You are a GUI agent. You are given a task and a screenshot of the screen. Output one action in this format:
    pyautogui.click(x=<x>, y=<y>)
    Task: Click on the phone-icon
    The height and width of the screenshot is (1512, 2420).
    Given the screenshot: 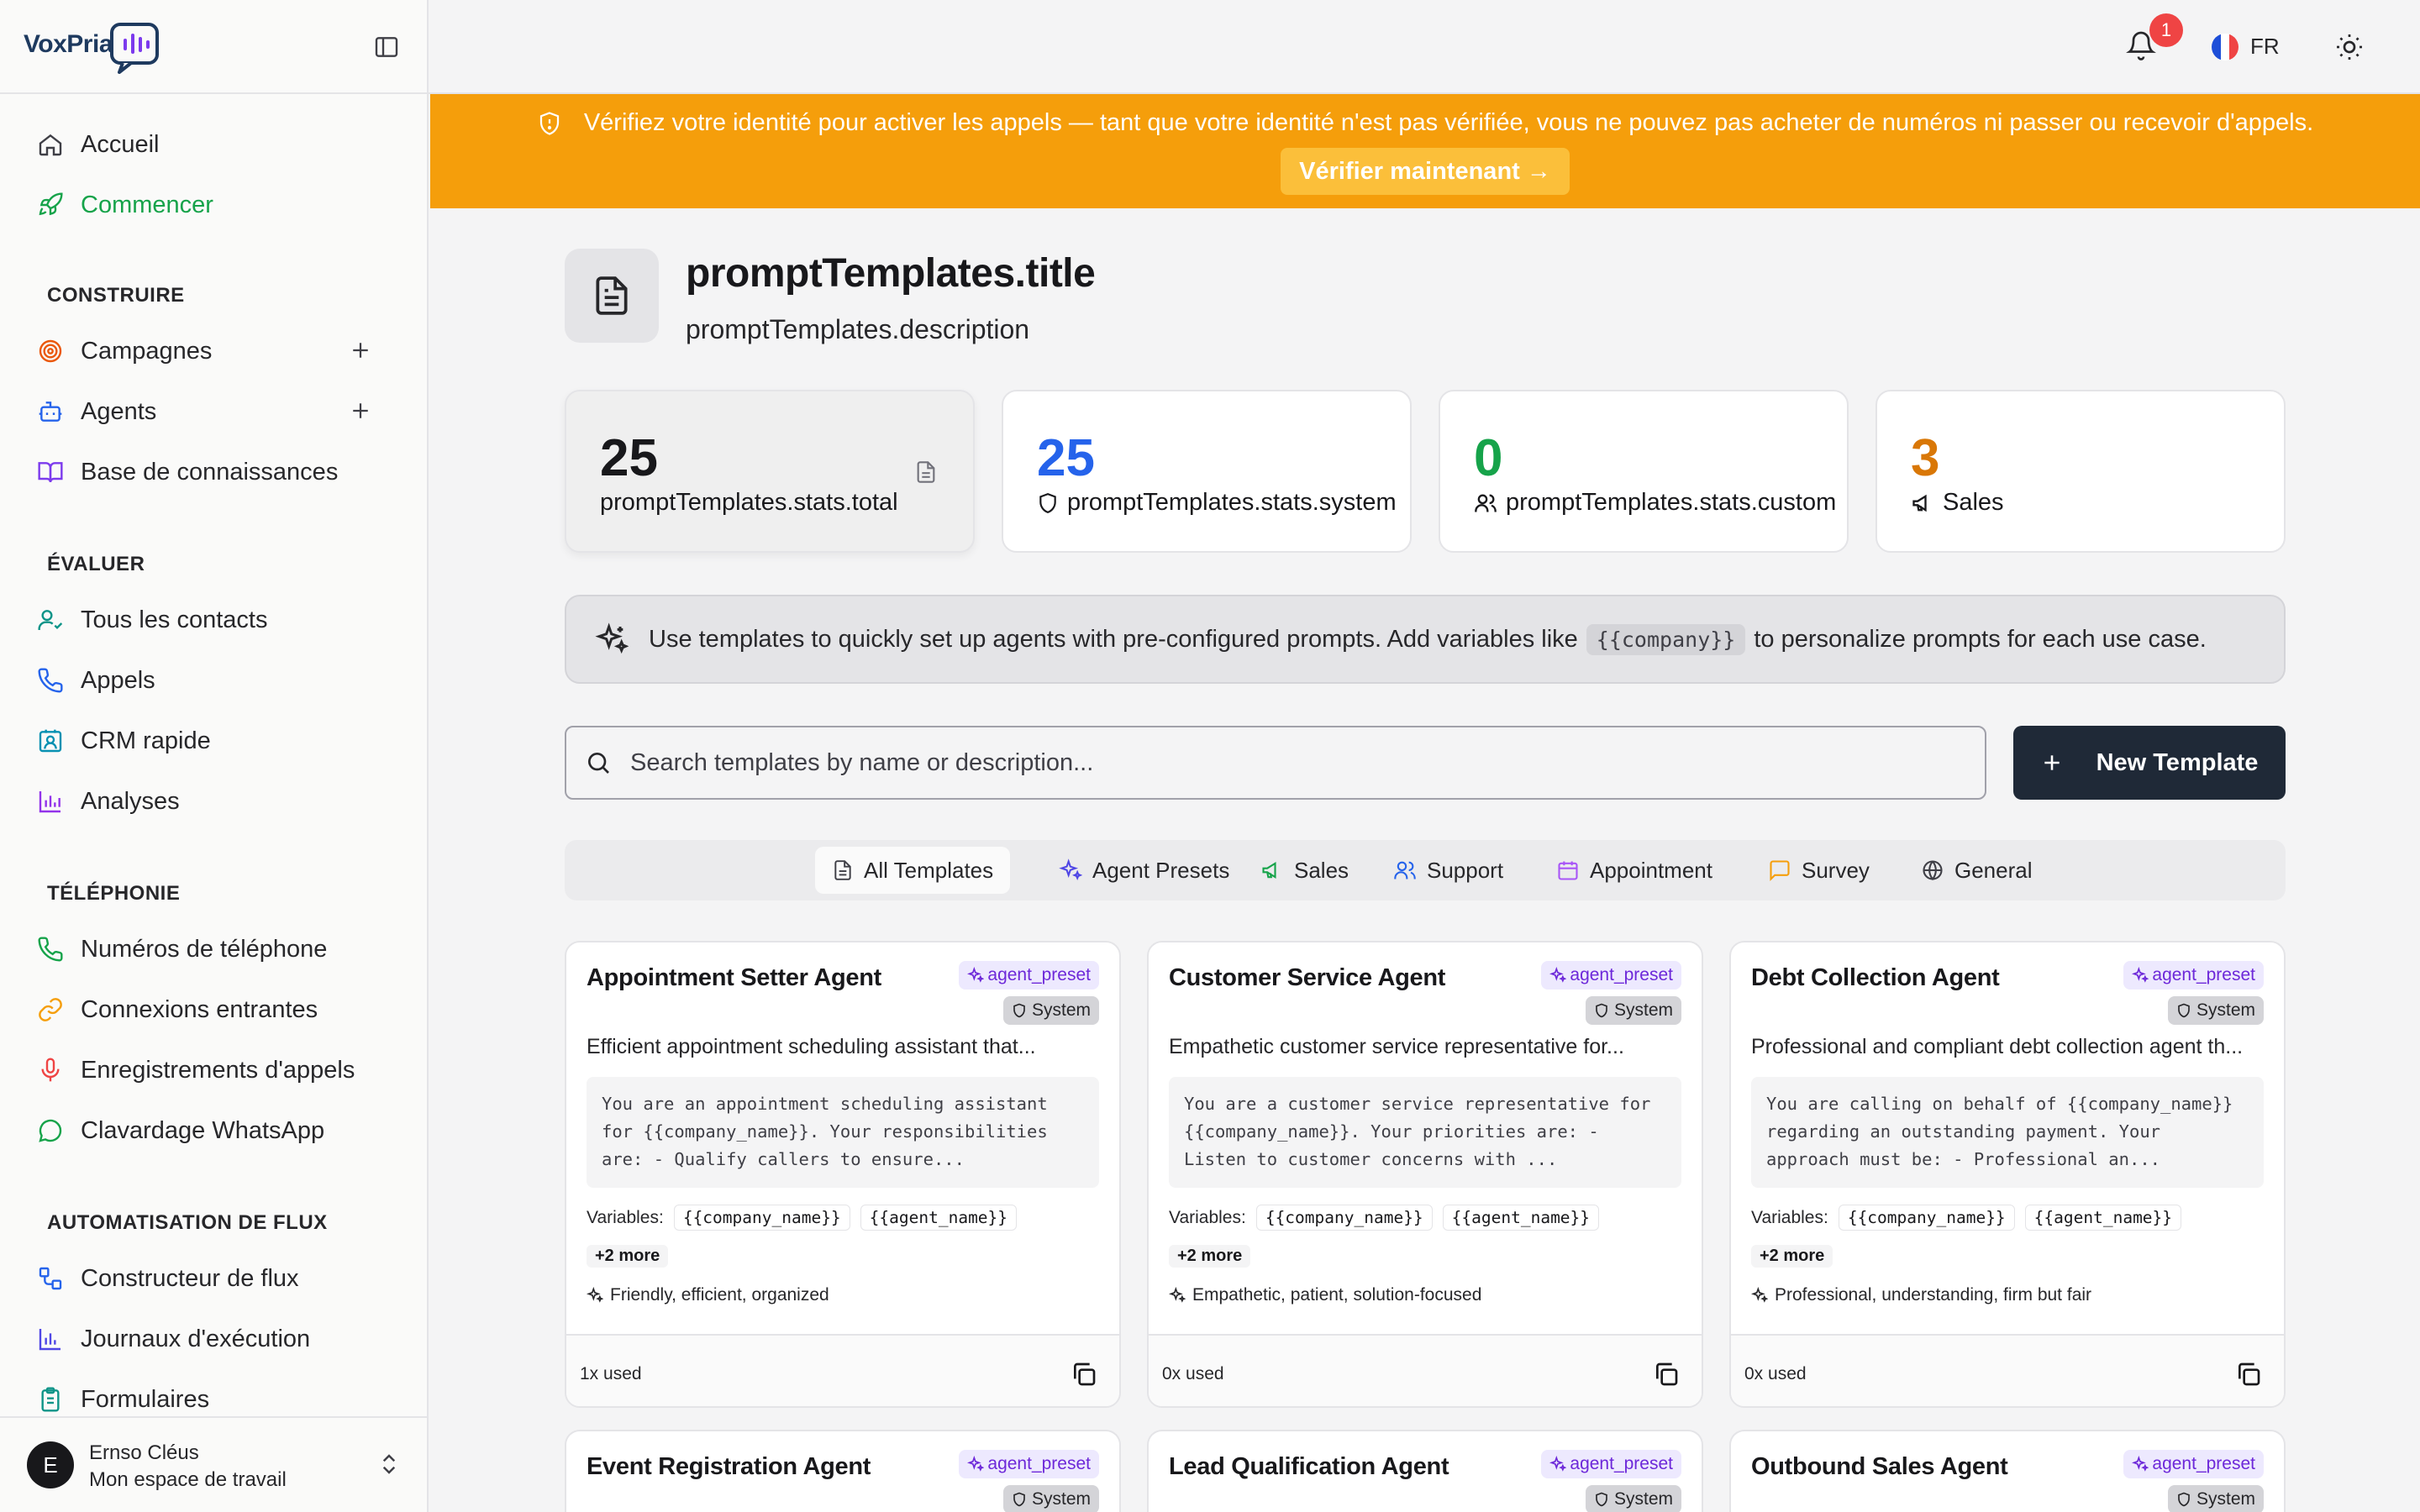 What is the action you would take?
    pyautogui.click(x=51, y=949)
    